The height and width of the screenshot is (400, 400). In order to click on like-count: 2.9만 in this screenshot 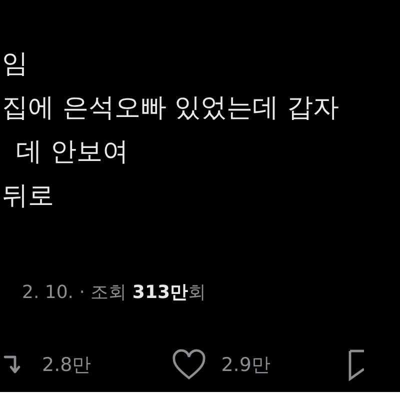, I will do `click(245, 365)`.